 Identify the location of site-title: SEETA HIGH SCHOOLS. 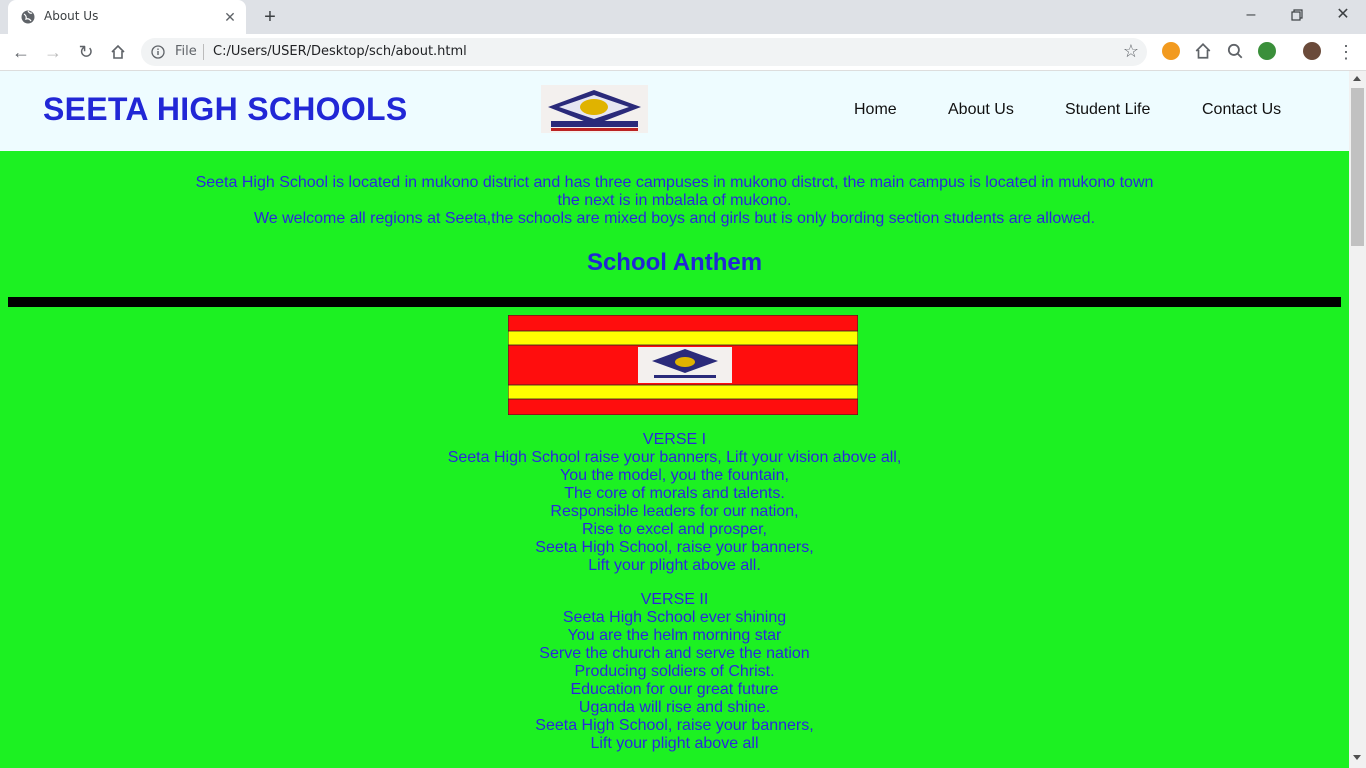
(225, 109).